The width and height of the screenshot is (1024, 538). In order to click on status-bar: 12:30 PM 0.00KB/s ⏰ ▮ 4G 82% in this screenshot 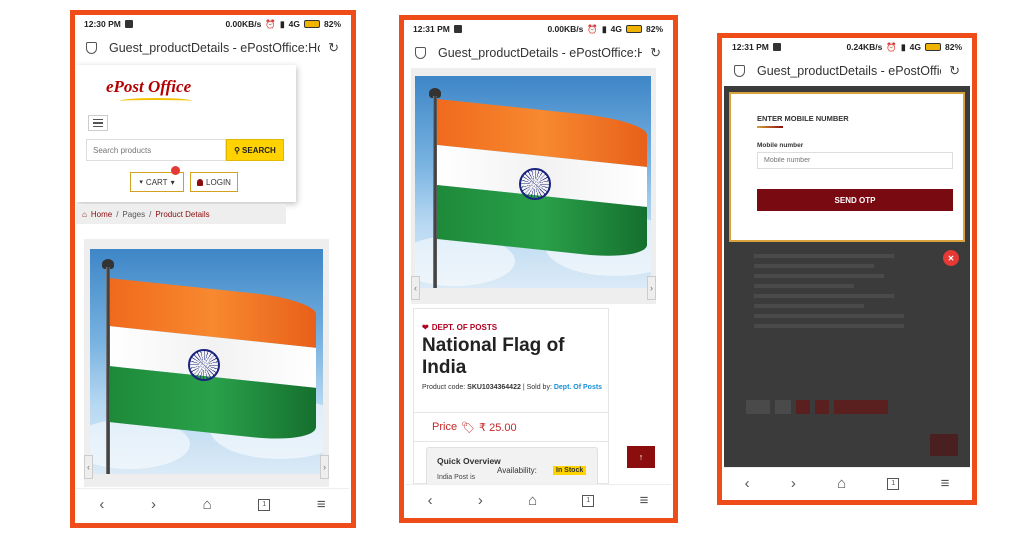, I will do `click(212, 24)`.